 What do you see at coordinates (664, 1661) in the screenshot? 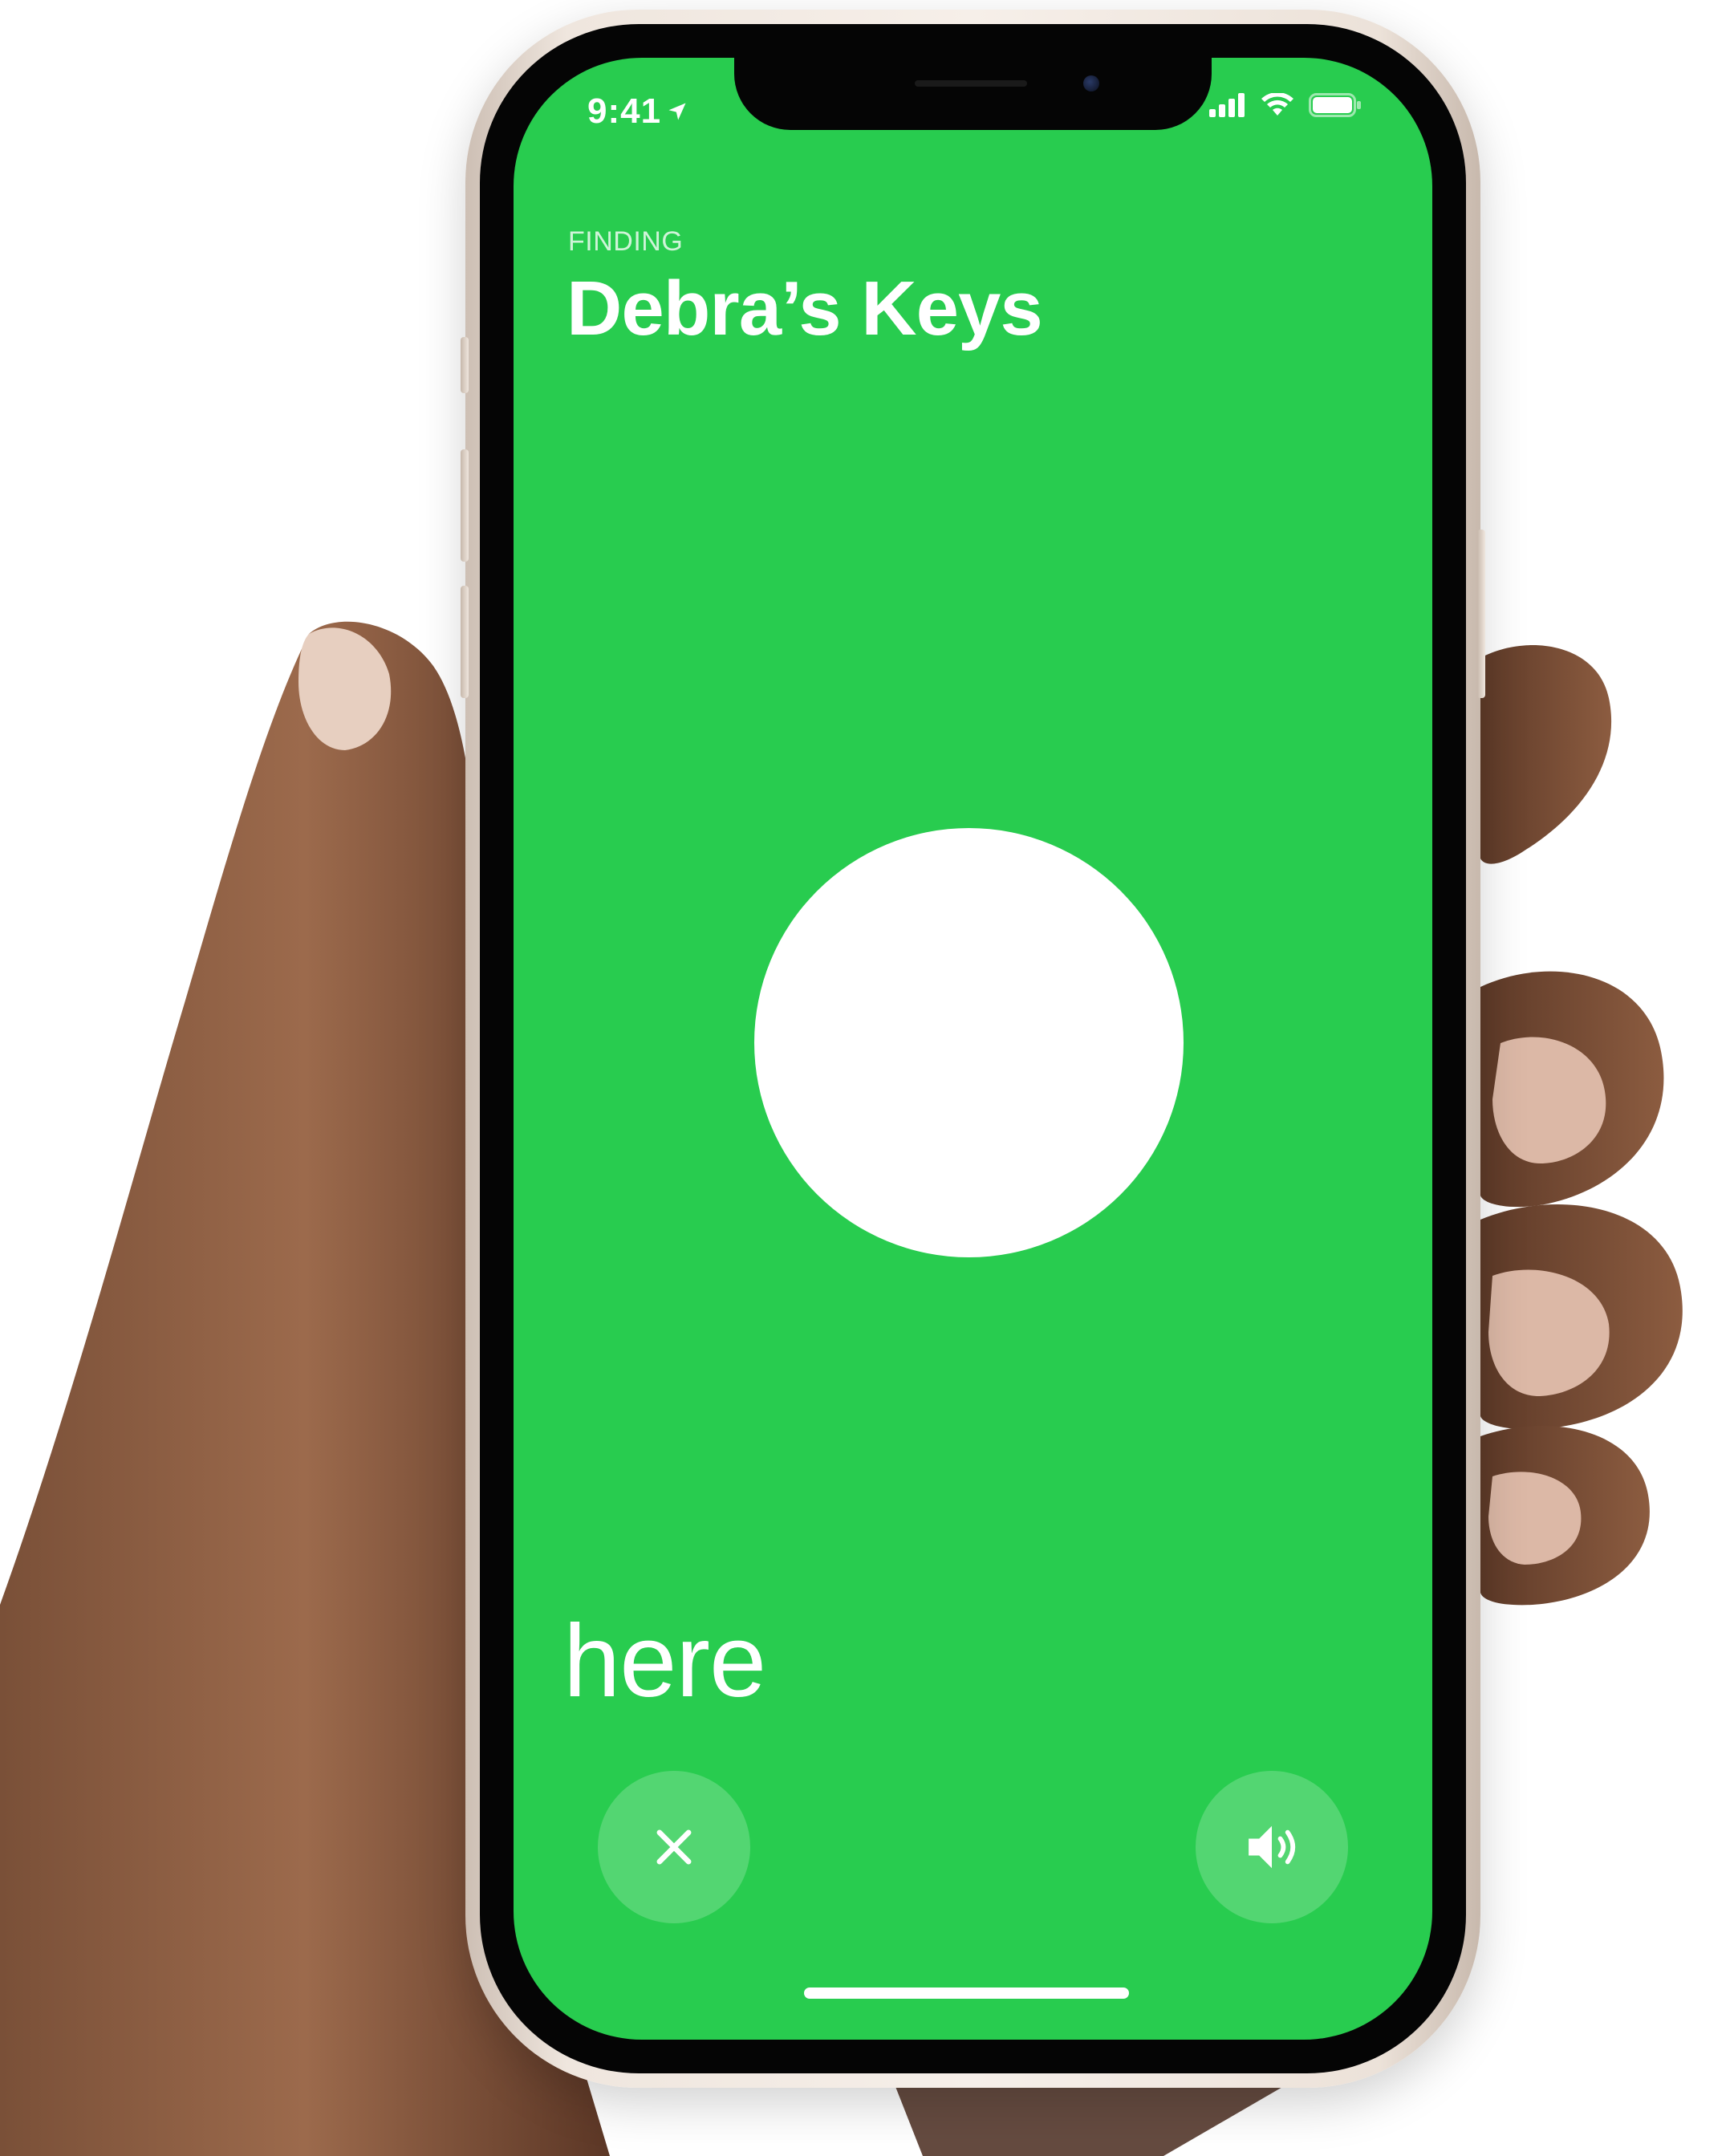
I see `proximity-label: here` at bounding box center [664, 1661].